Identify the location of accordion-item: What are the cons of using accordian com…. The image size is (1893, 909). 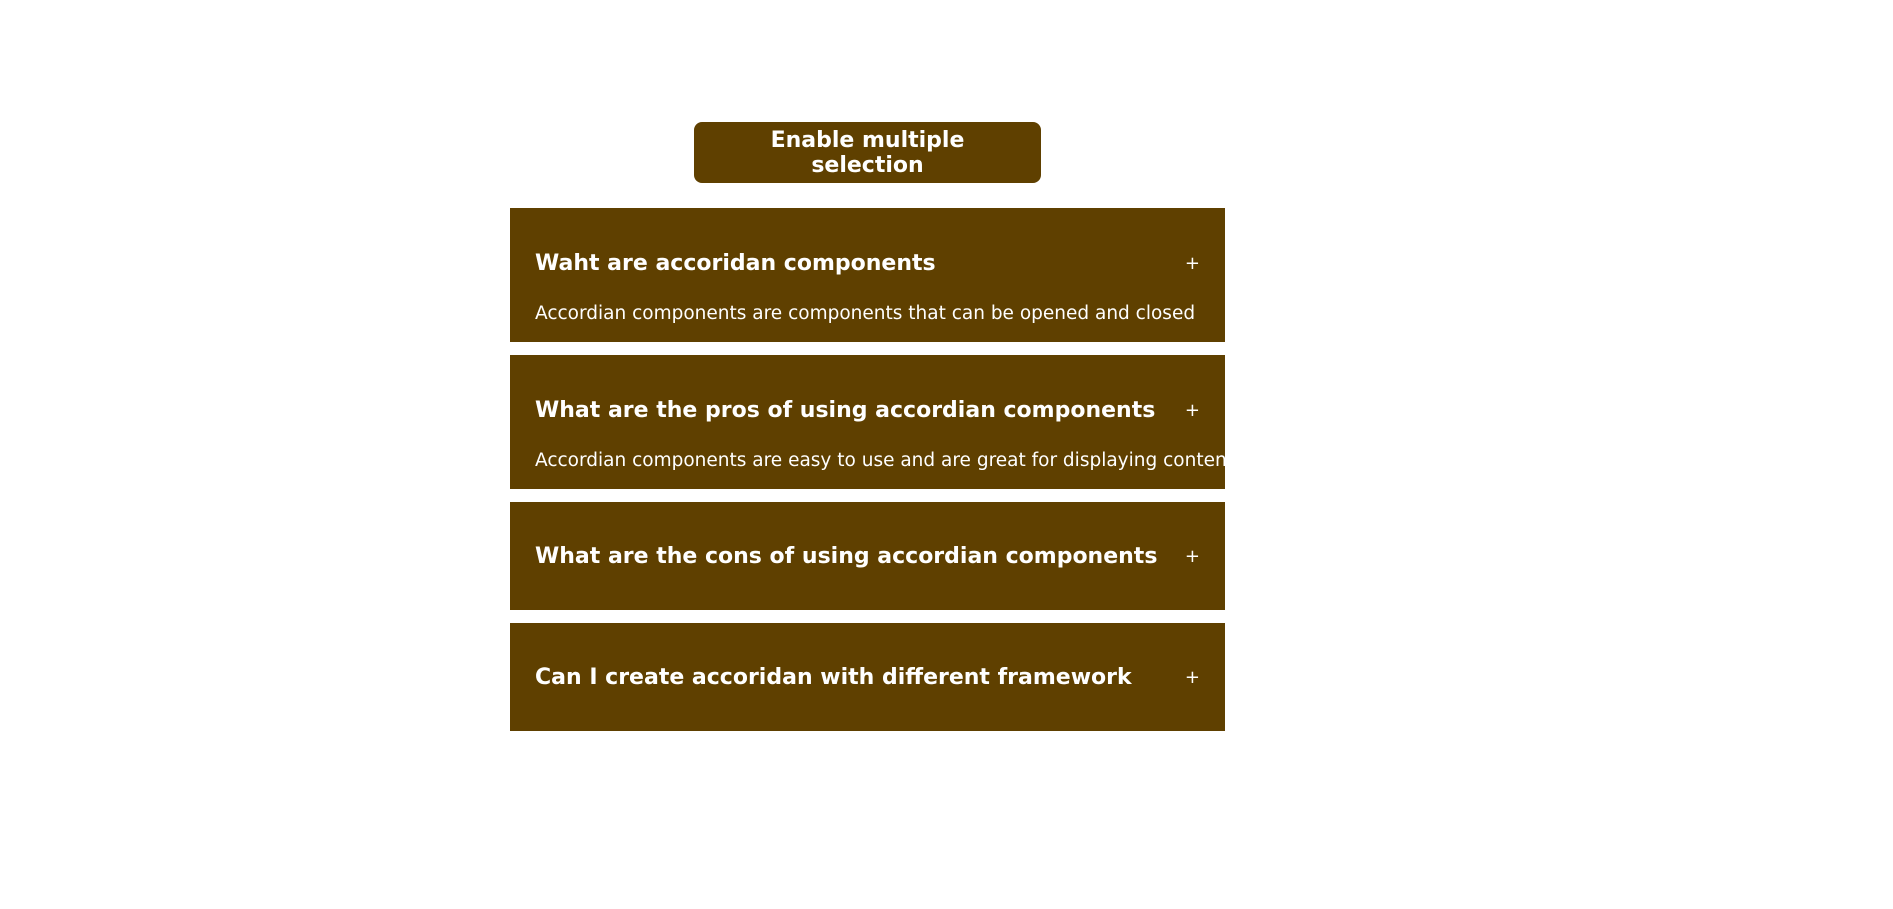
(867, 556).